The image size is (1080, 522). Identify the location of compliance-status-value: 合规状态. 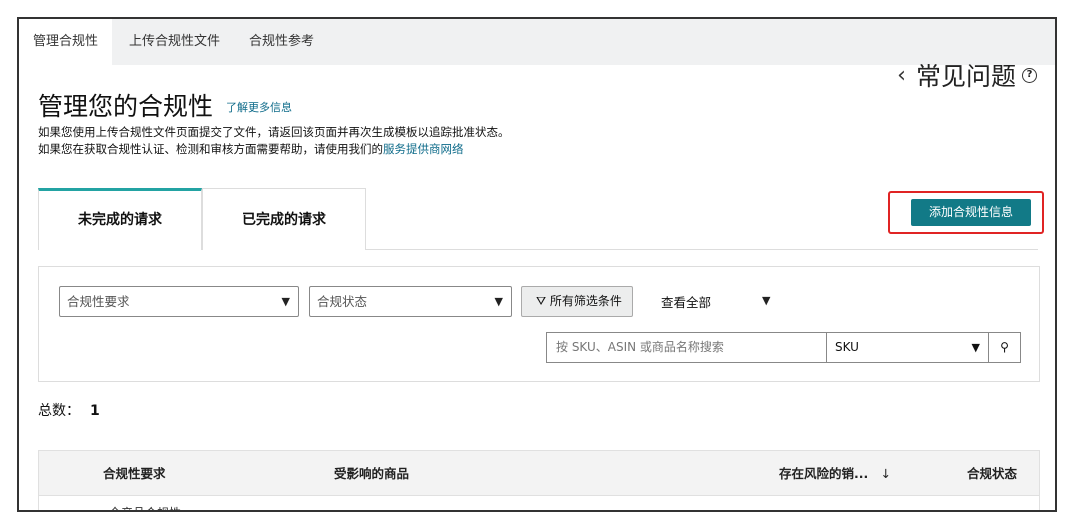
(342, 301).